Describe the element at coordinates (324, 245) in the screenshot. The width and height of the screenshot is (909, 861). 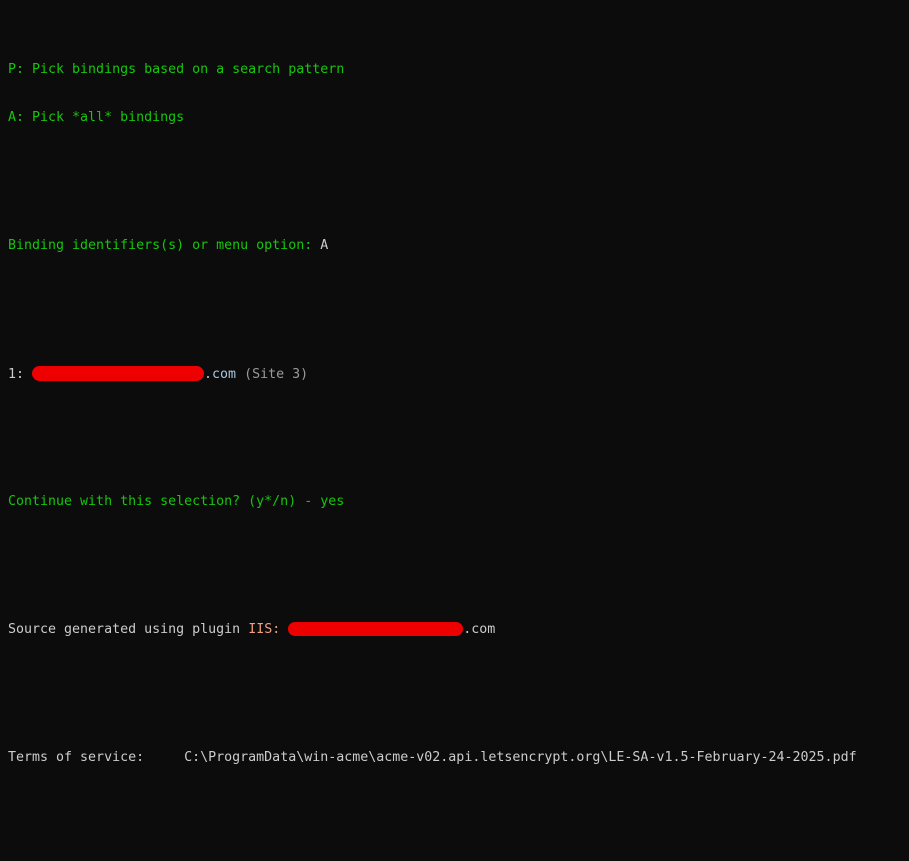
I see `binding-prompt-answer-value: A` at that location.